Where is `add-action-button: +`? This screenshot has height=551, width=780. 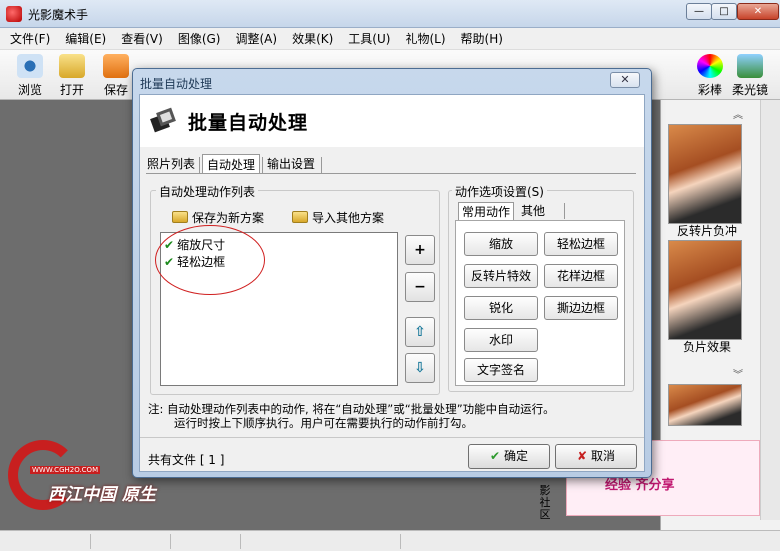 add-action-button: + is located at coordinates (420, 250).